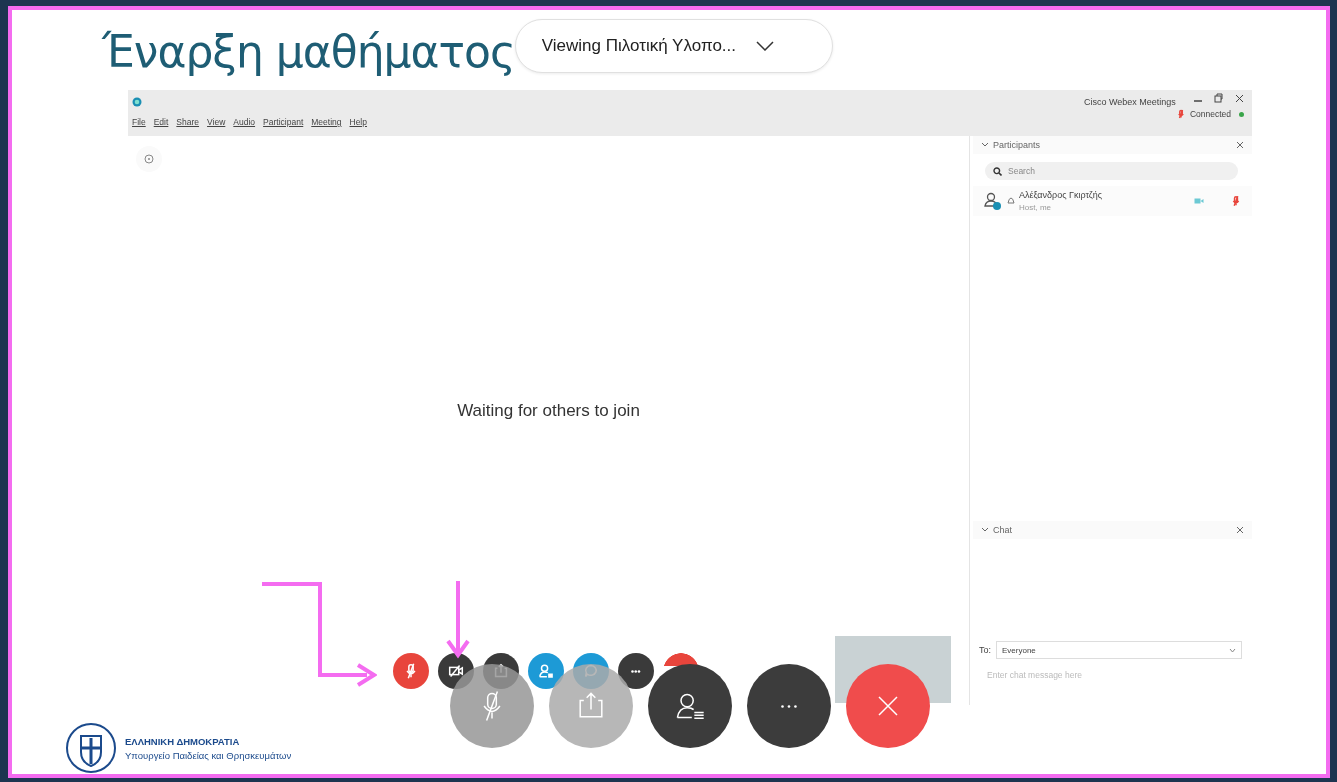 The image size is (1337, 782). What do you see at coordinates (283, 122) in the screenshot?
I see `menu-item: Participant` at bounding box center [283, 122].